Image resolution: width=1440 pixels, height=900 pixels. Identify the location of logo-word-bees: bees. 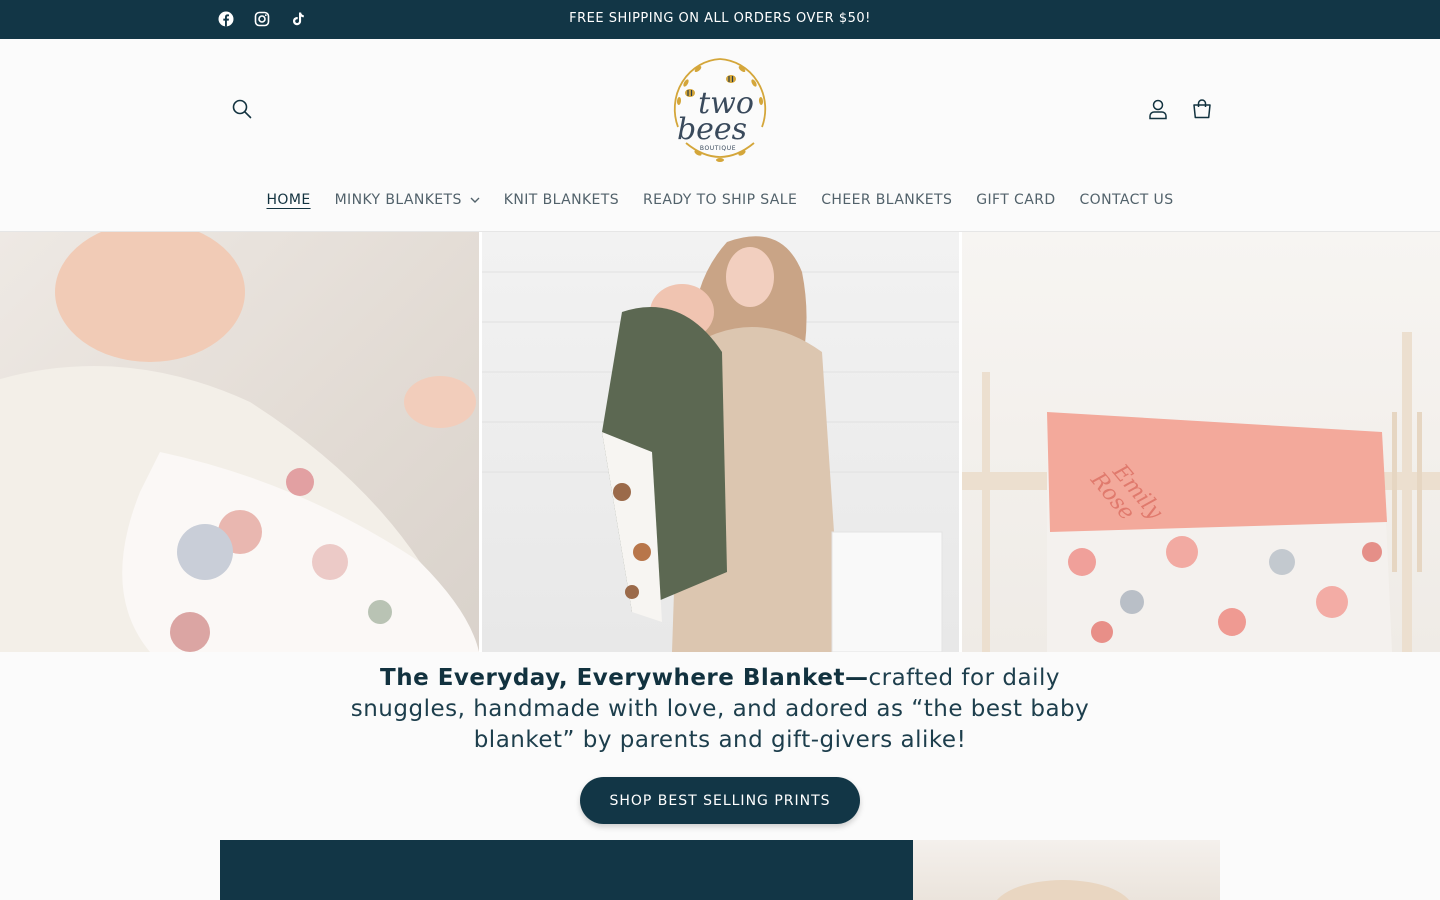
(712, 129).